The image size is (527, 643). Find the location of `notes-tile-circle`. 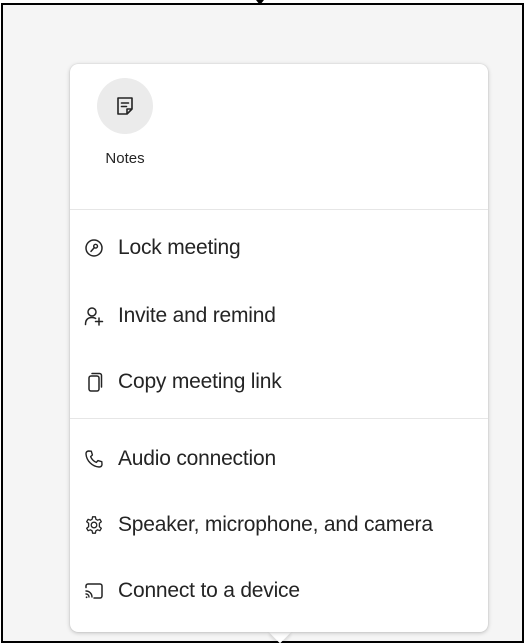

notes-tile-circle is located at coordinates (125, 106).